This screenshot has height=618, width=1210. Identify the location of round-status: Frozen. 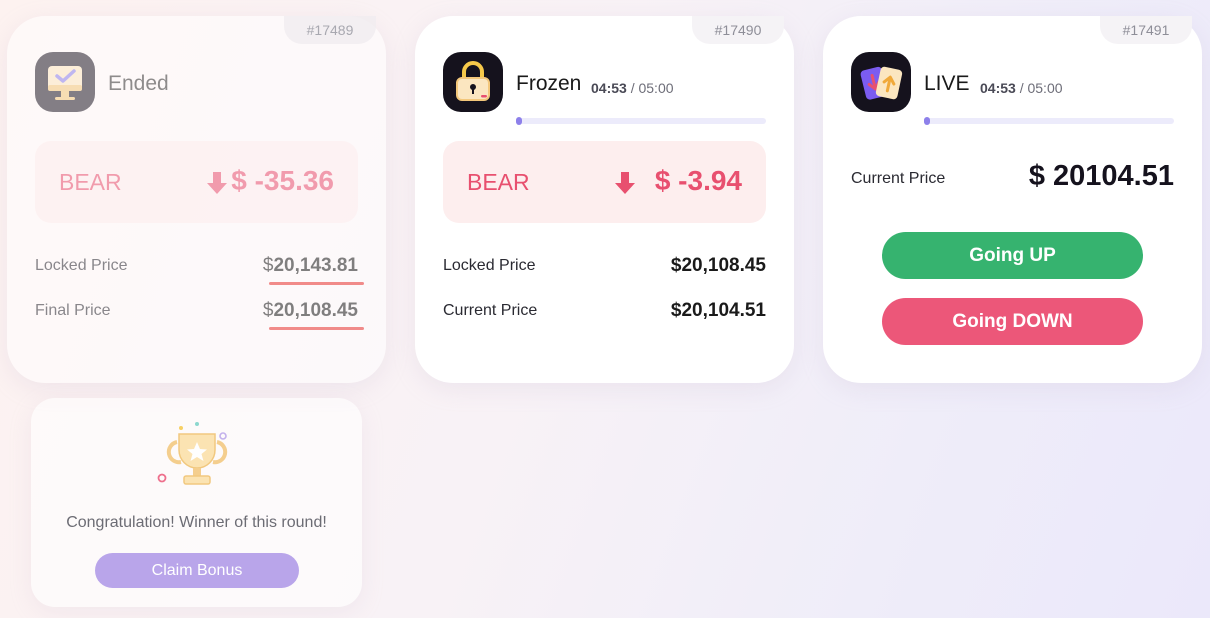
(549, 83).